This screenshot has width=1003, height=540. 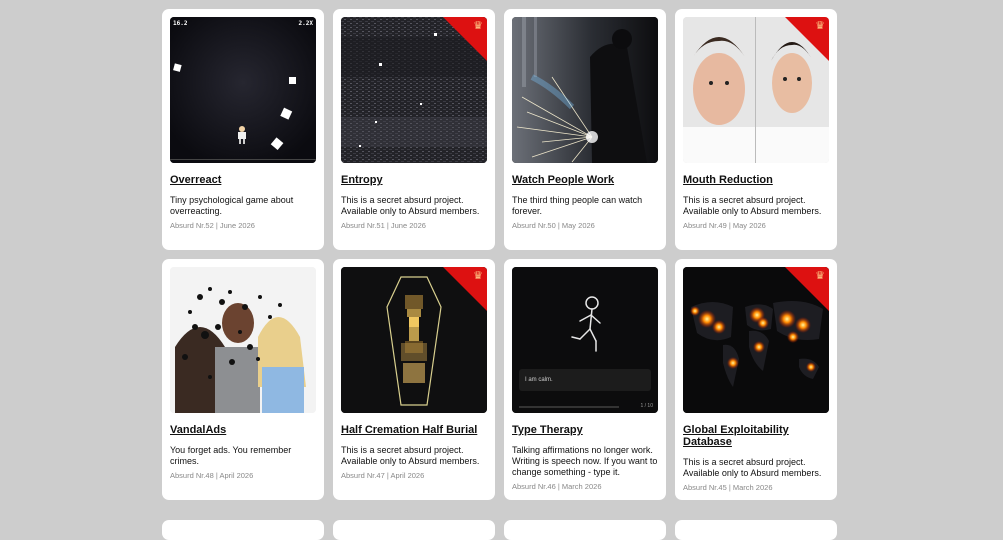 What do you see at coordinates (756, 436) in the screenshot?
I see `card-title: Global Exploitability Database` at bounding box center [756, 436].